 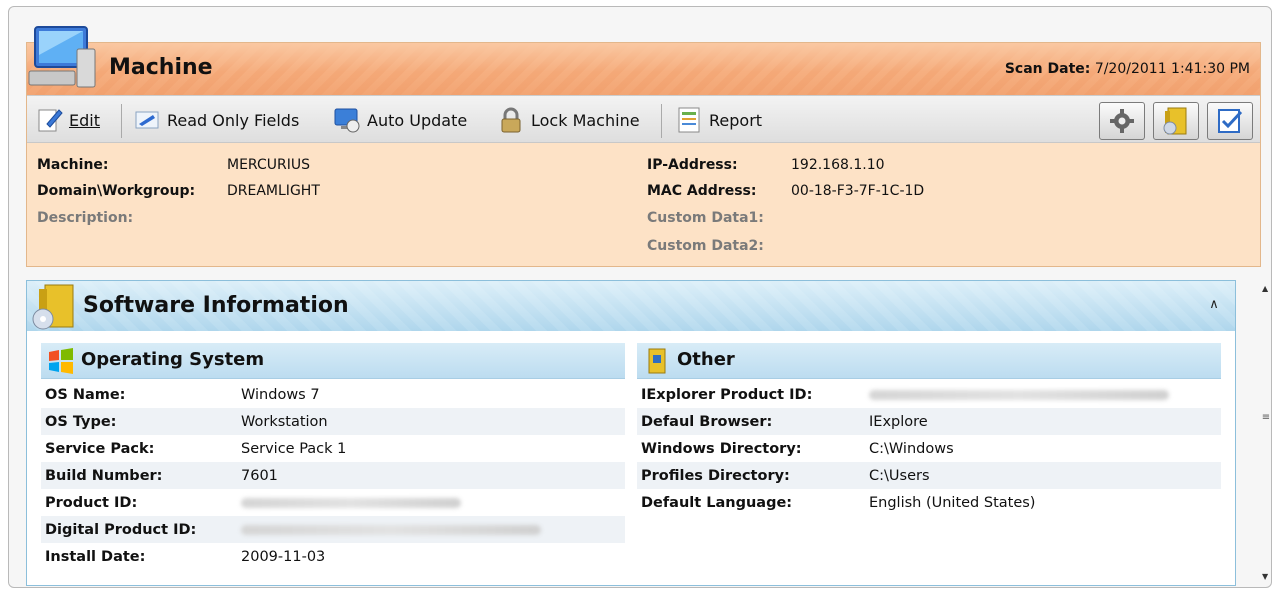 What do you see at coordinates (284, 421) in the screenshot?
I see `os-type-value: Workstation` at bounding box center [284, 421].